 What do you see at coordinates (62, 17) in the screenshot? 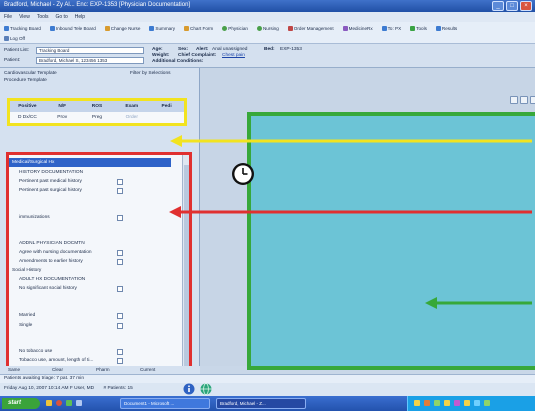
I see `menu-goto: Go to` at bounding box center [62, 17].